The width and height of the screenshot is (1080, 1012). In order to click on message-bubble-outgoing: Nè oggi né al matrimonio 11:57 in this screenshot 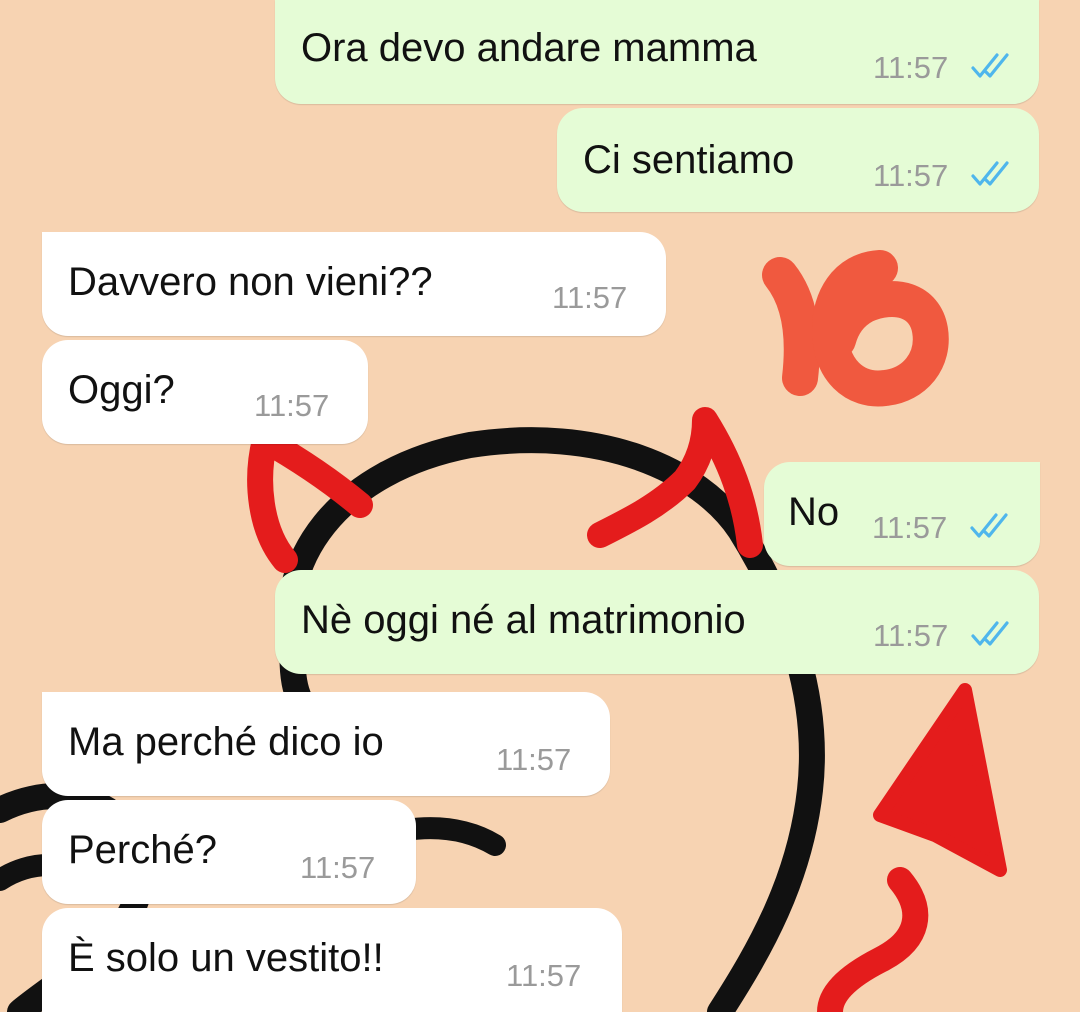, I will do `click(657, 622)`.